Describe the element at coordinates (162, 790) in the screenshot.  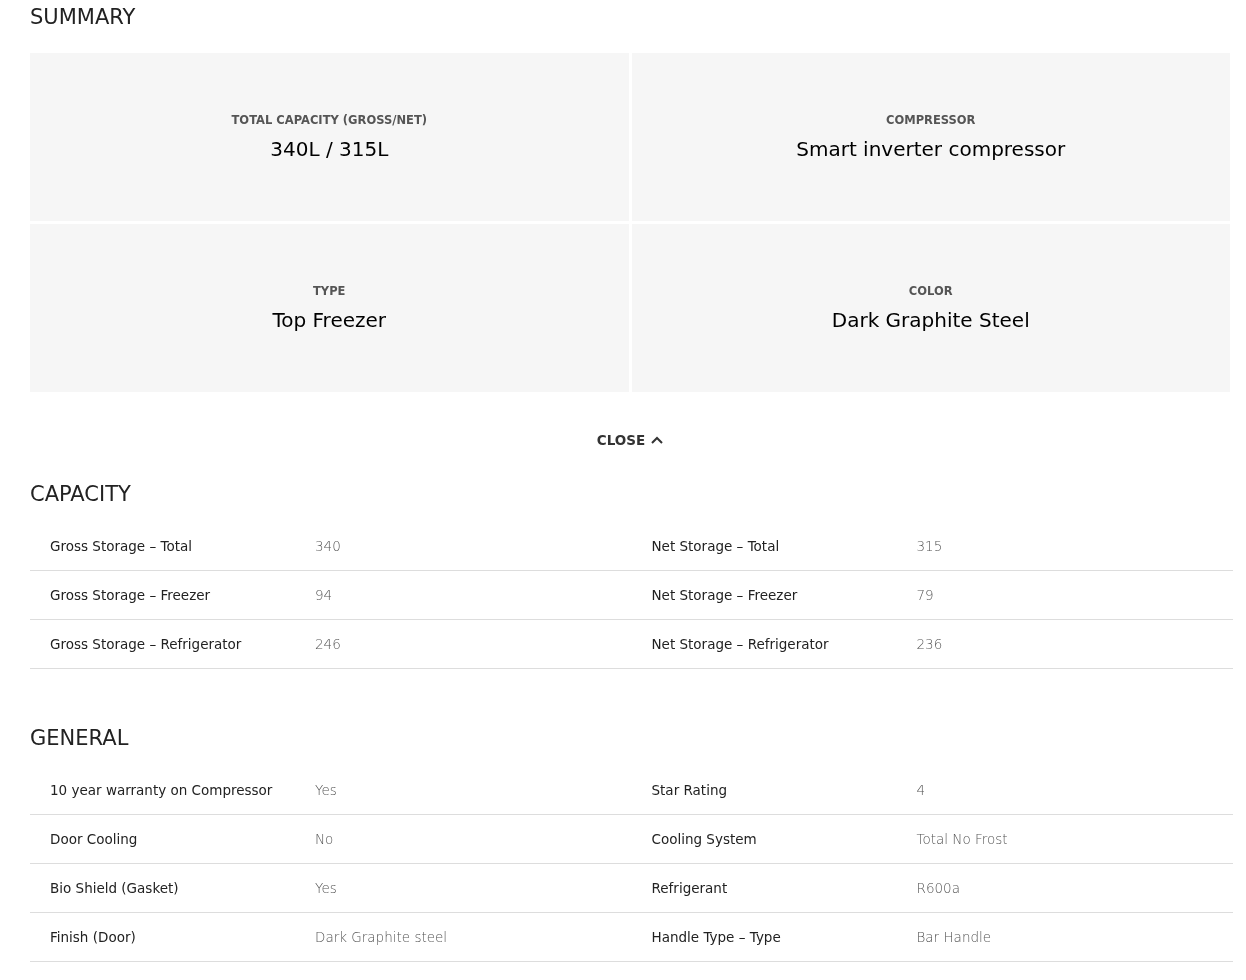
I see `spec-label: 10 year warranty on Compressor` at that location.